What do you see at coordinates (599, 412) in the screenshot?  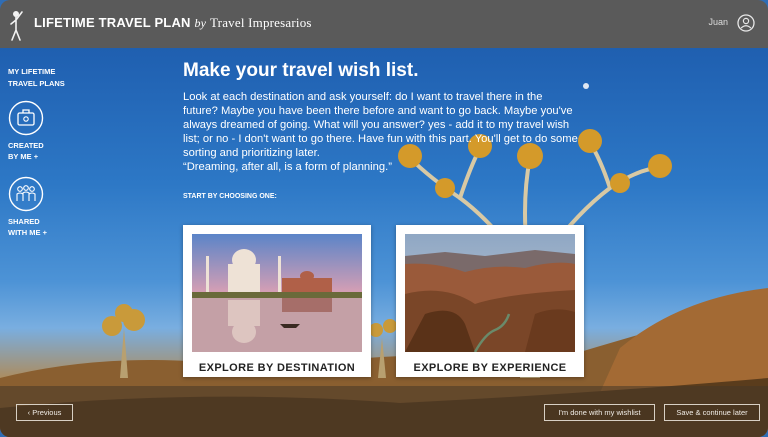 I see `done-with-wishlist-button: I'm done with my wishlist` at bounding box center [599, 412].